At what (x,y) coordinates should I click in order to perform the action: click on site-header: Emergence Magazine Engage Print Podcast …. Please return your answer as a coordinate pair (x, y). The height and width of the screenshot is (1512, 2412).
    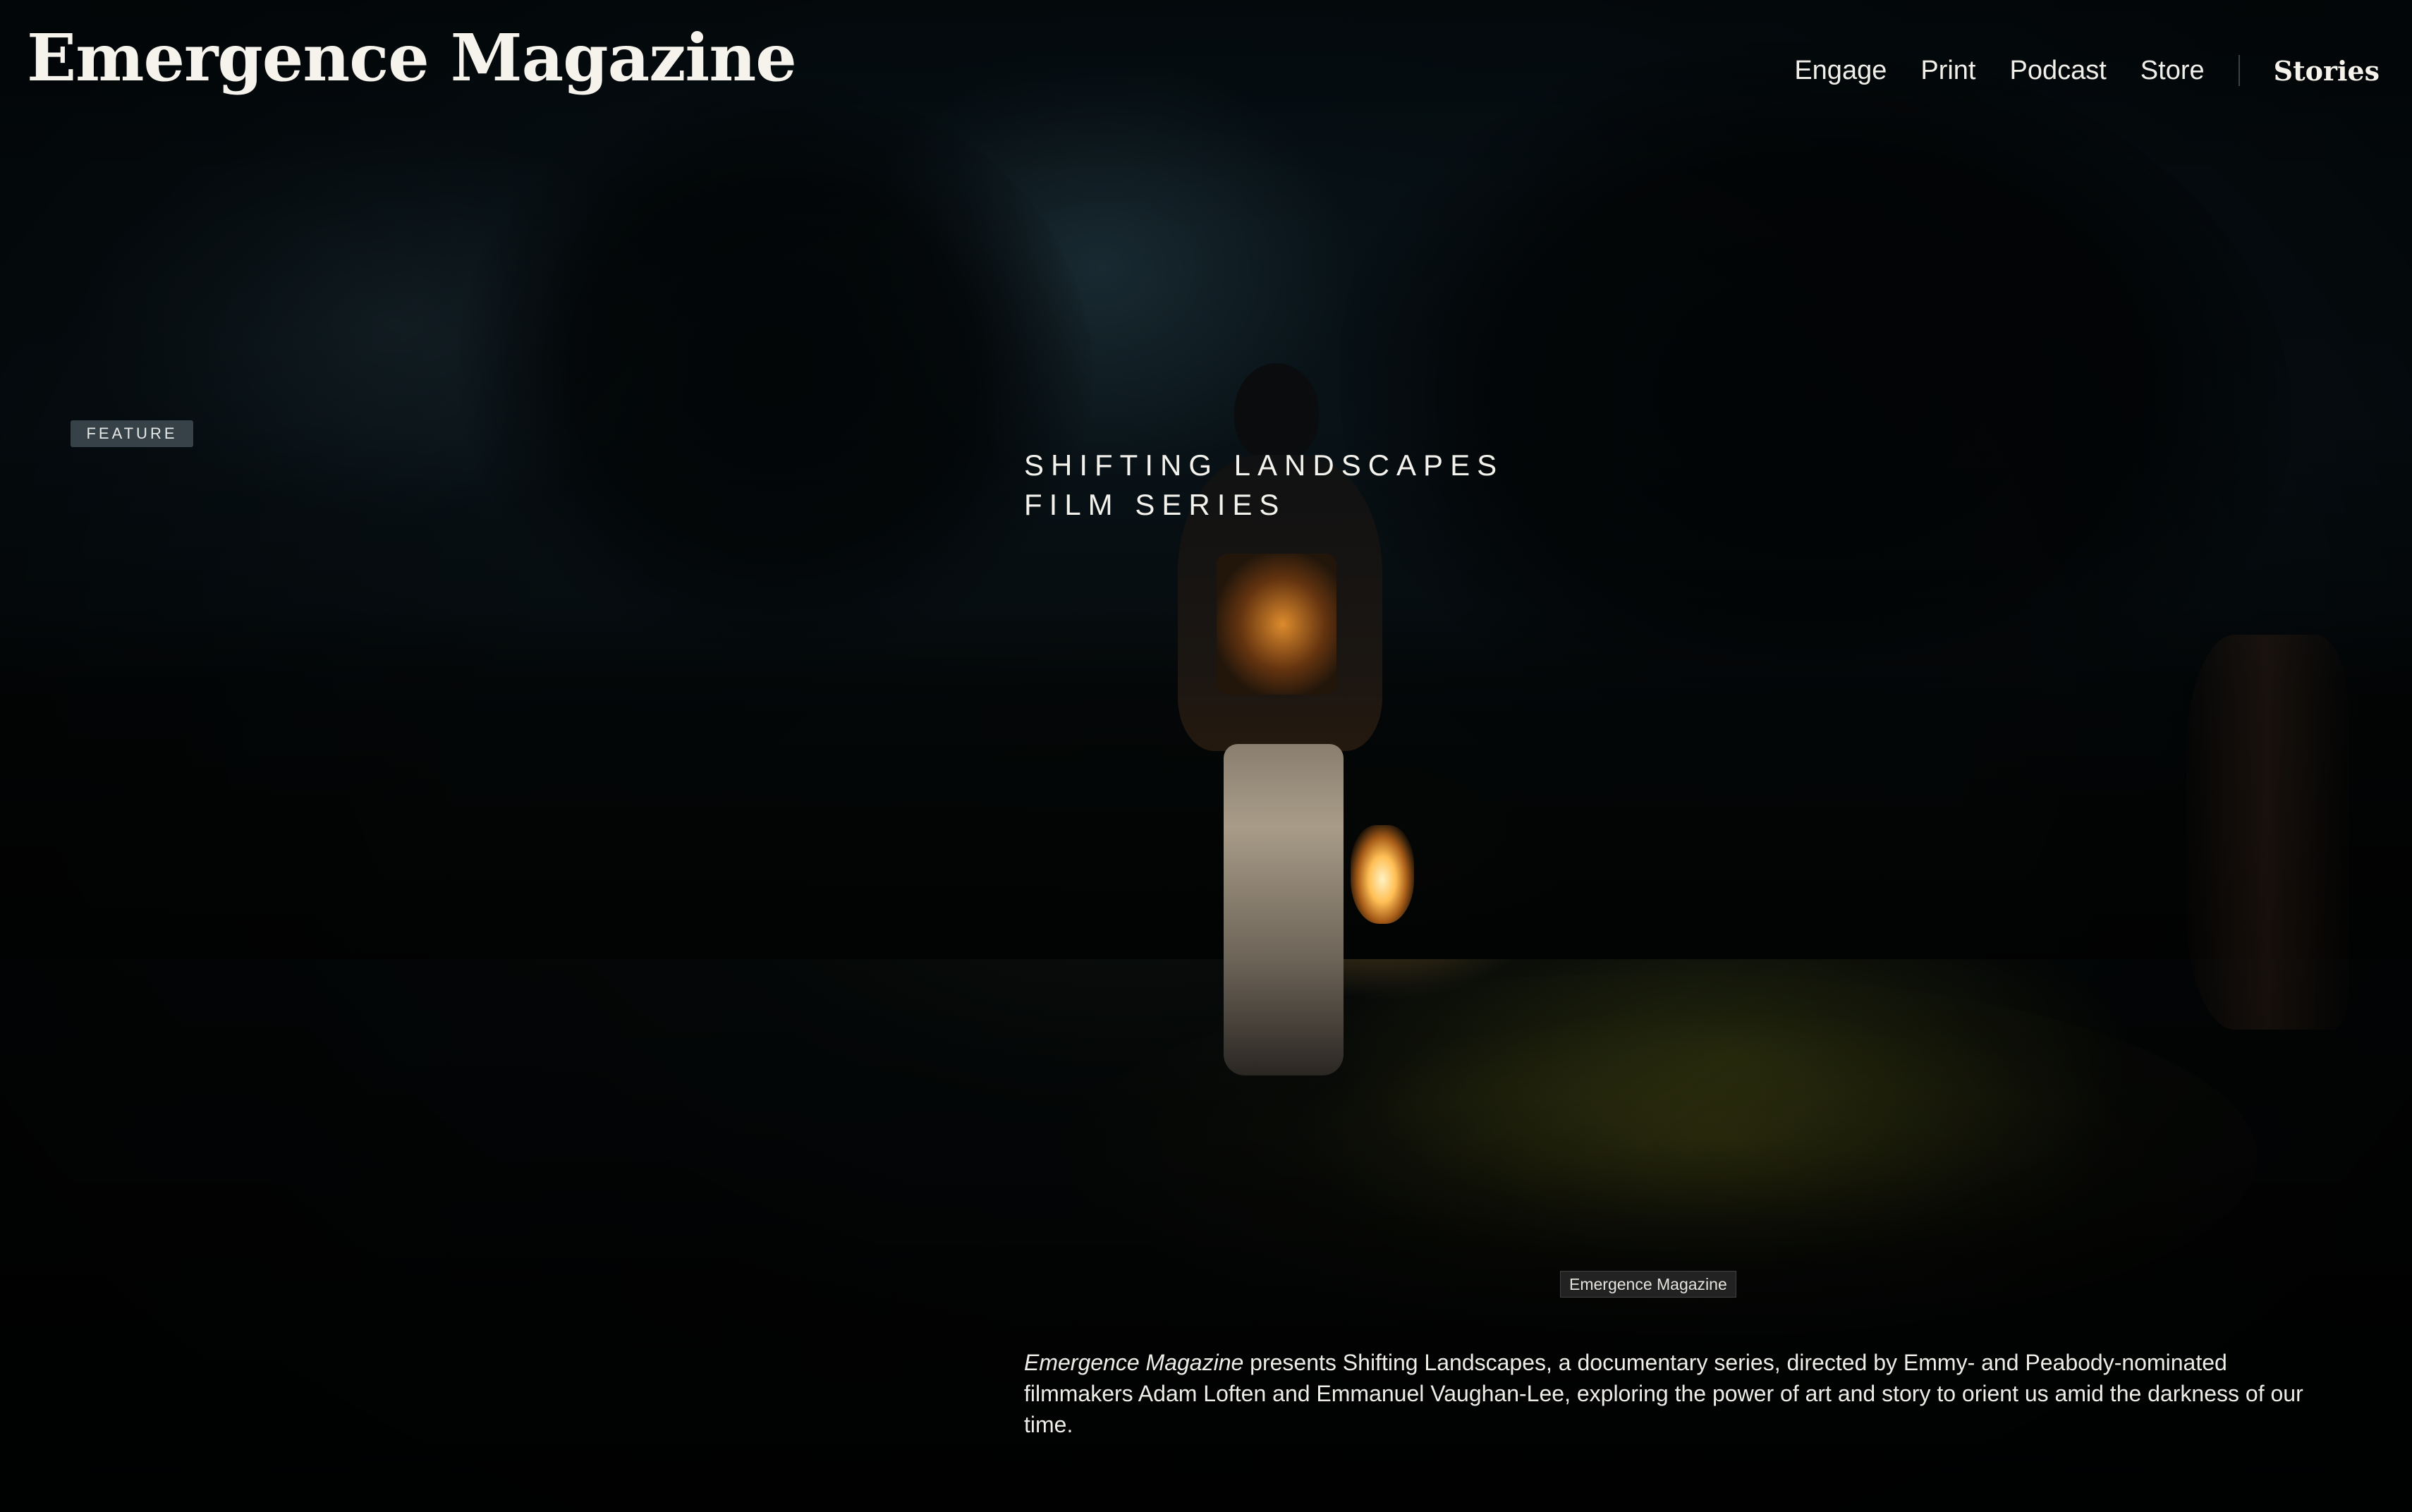
    Looking at the image, I should click on (1206, 70).